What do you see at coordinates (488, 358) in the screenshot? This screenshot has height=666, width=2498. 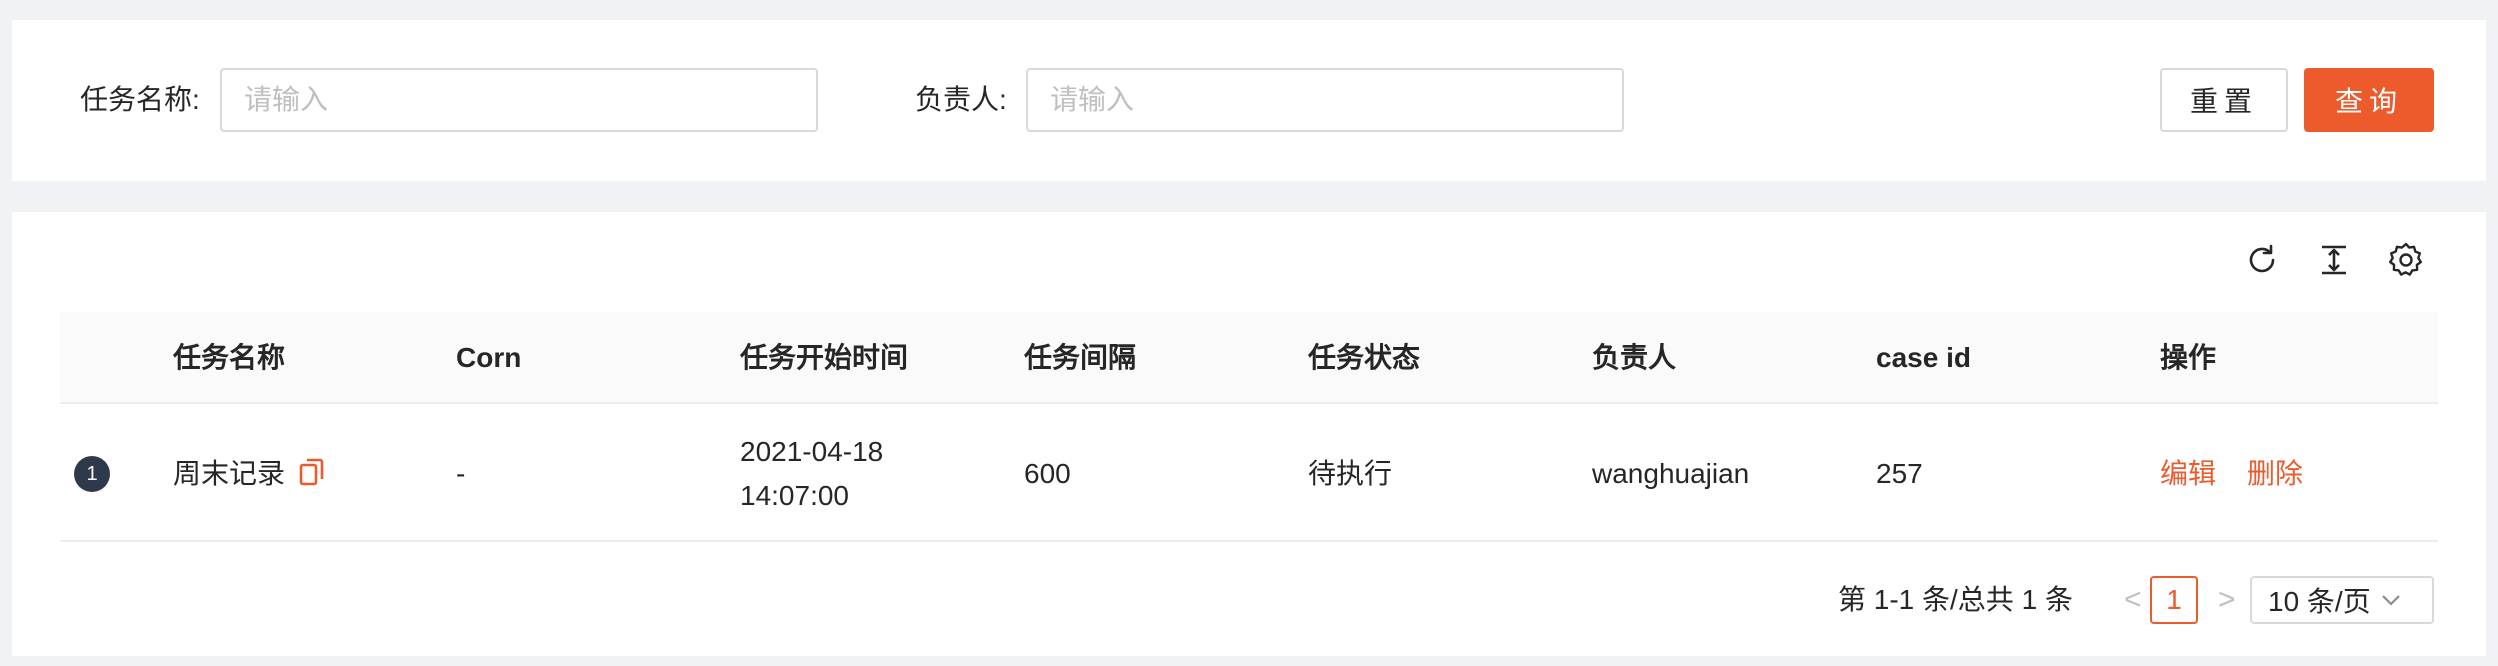 I see `column-header-corn: Corn` at bounding box center [488, 358].